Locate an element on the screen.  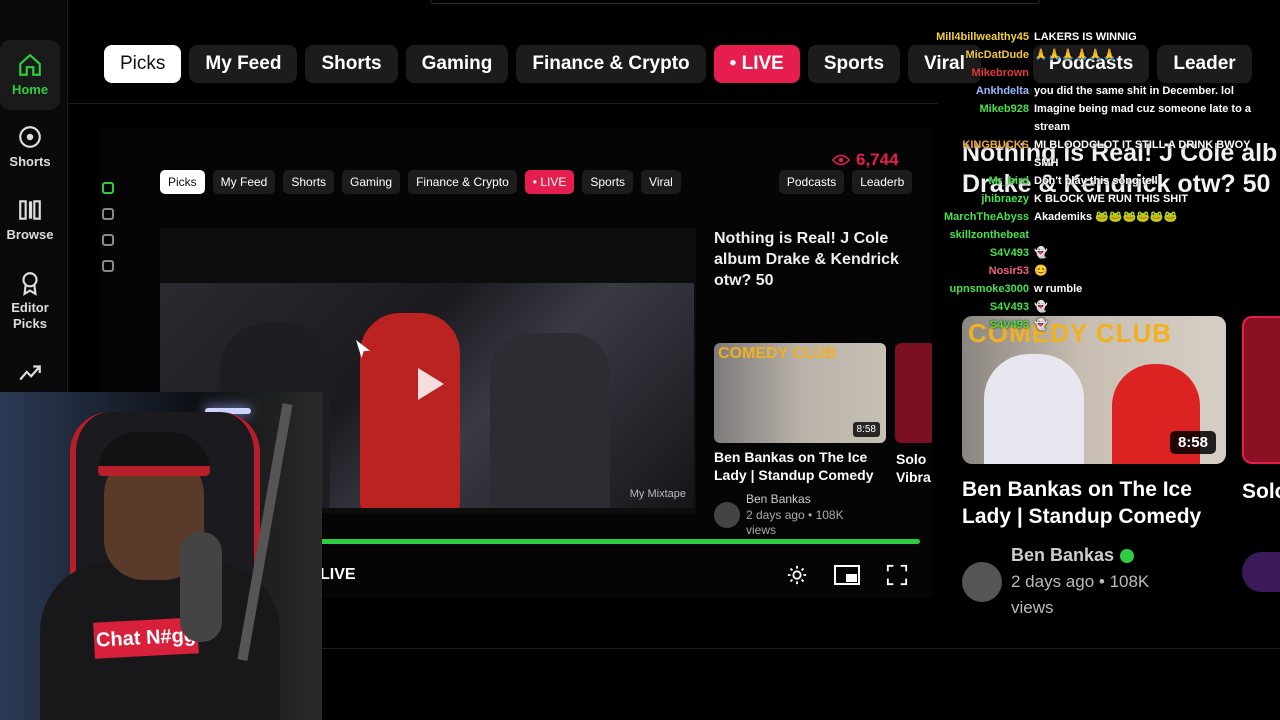
chat-username: skillzonthebeat is located at coordinates (973, 235).